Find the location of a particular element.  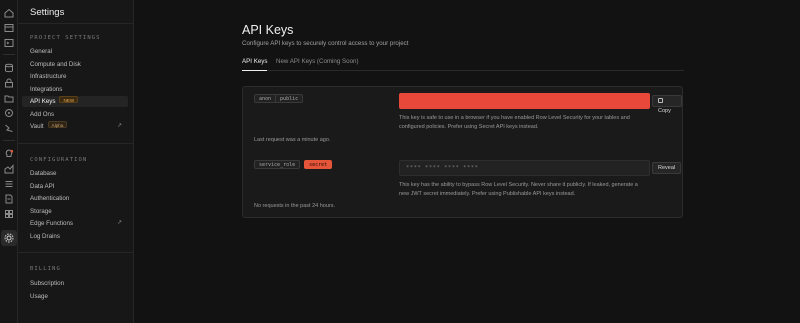

tab-api-keys: API Keys is located at coordinates (255, 64).